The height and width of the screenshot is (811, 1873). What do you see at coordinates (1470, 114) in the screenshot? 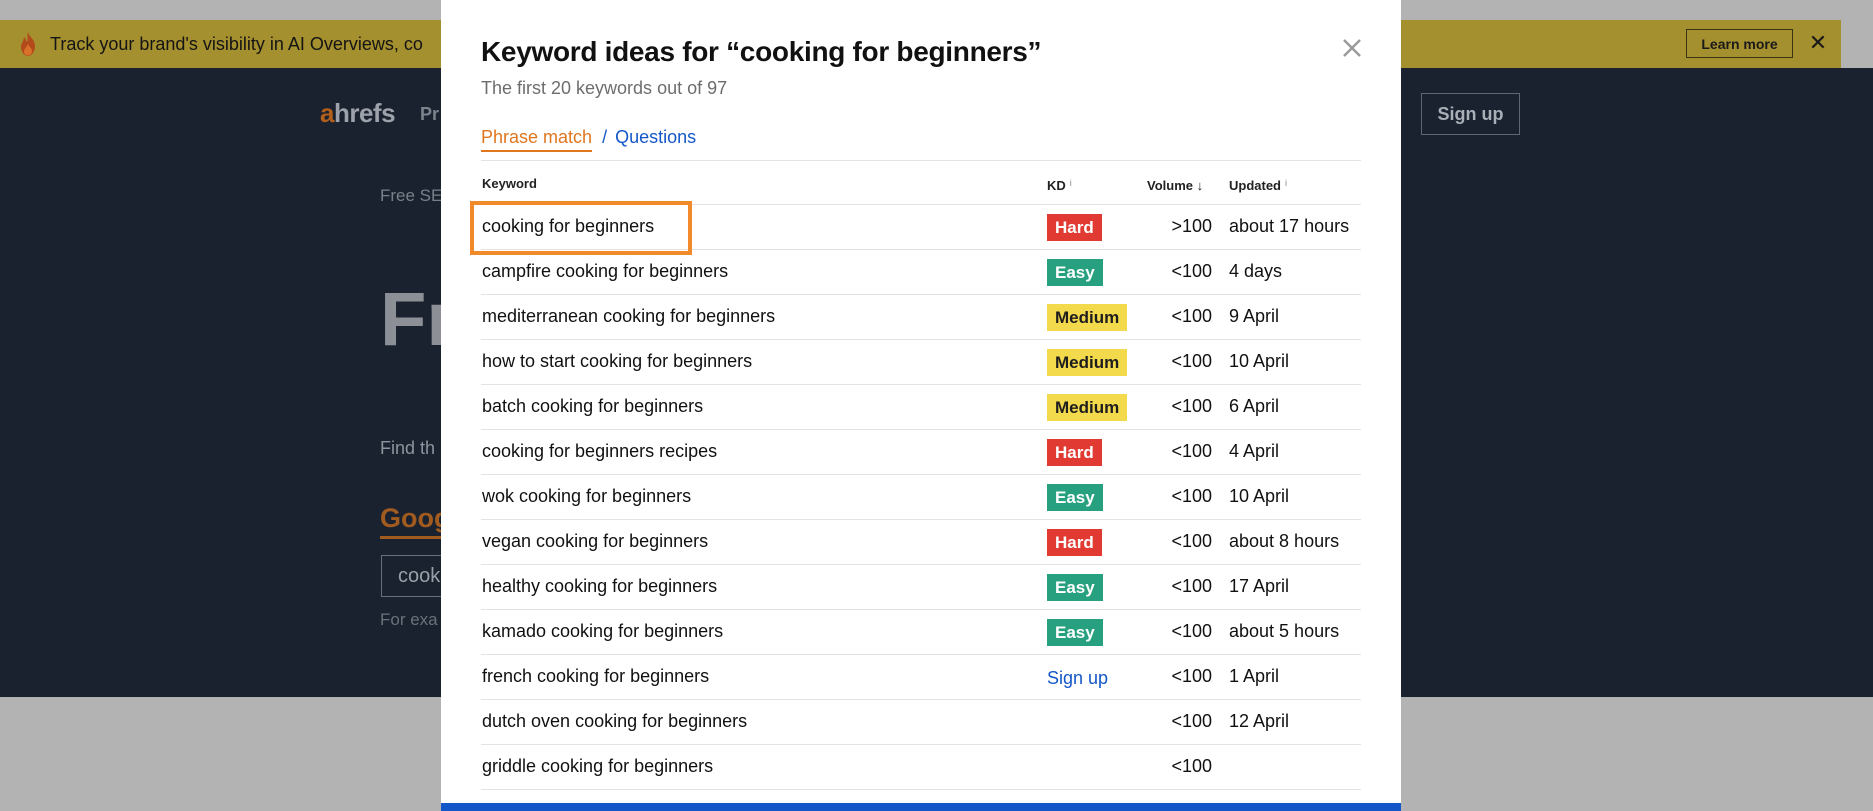
I see `header-signup-button: Sign up` at bounding box center [1470, 114].